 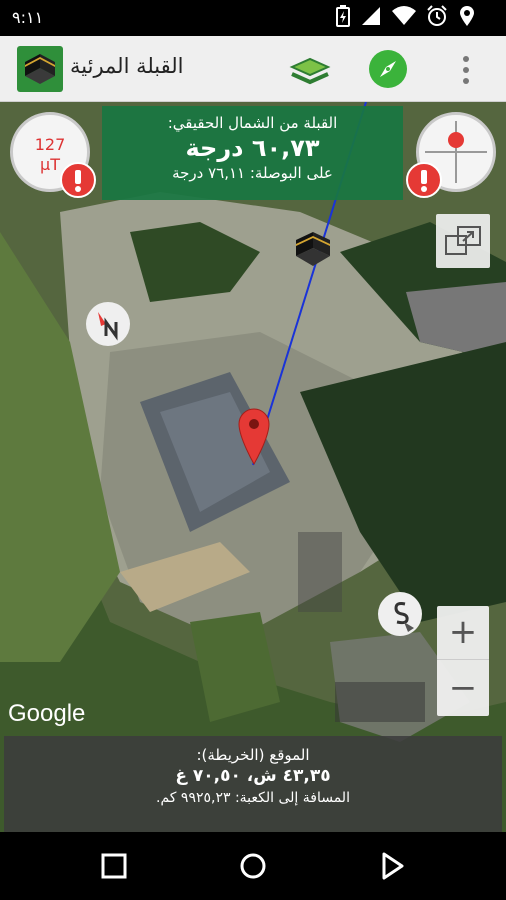 I want to click on location-coords: ٤٣,٣٥ ش، ٧٠,٥٠ غ, so click(x=253, y=776).